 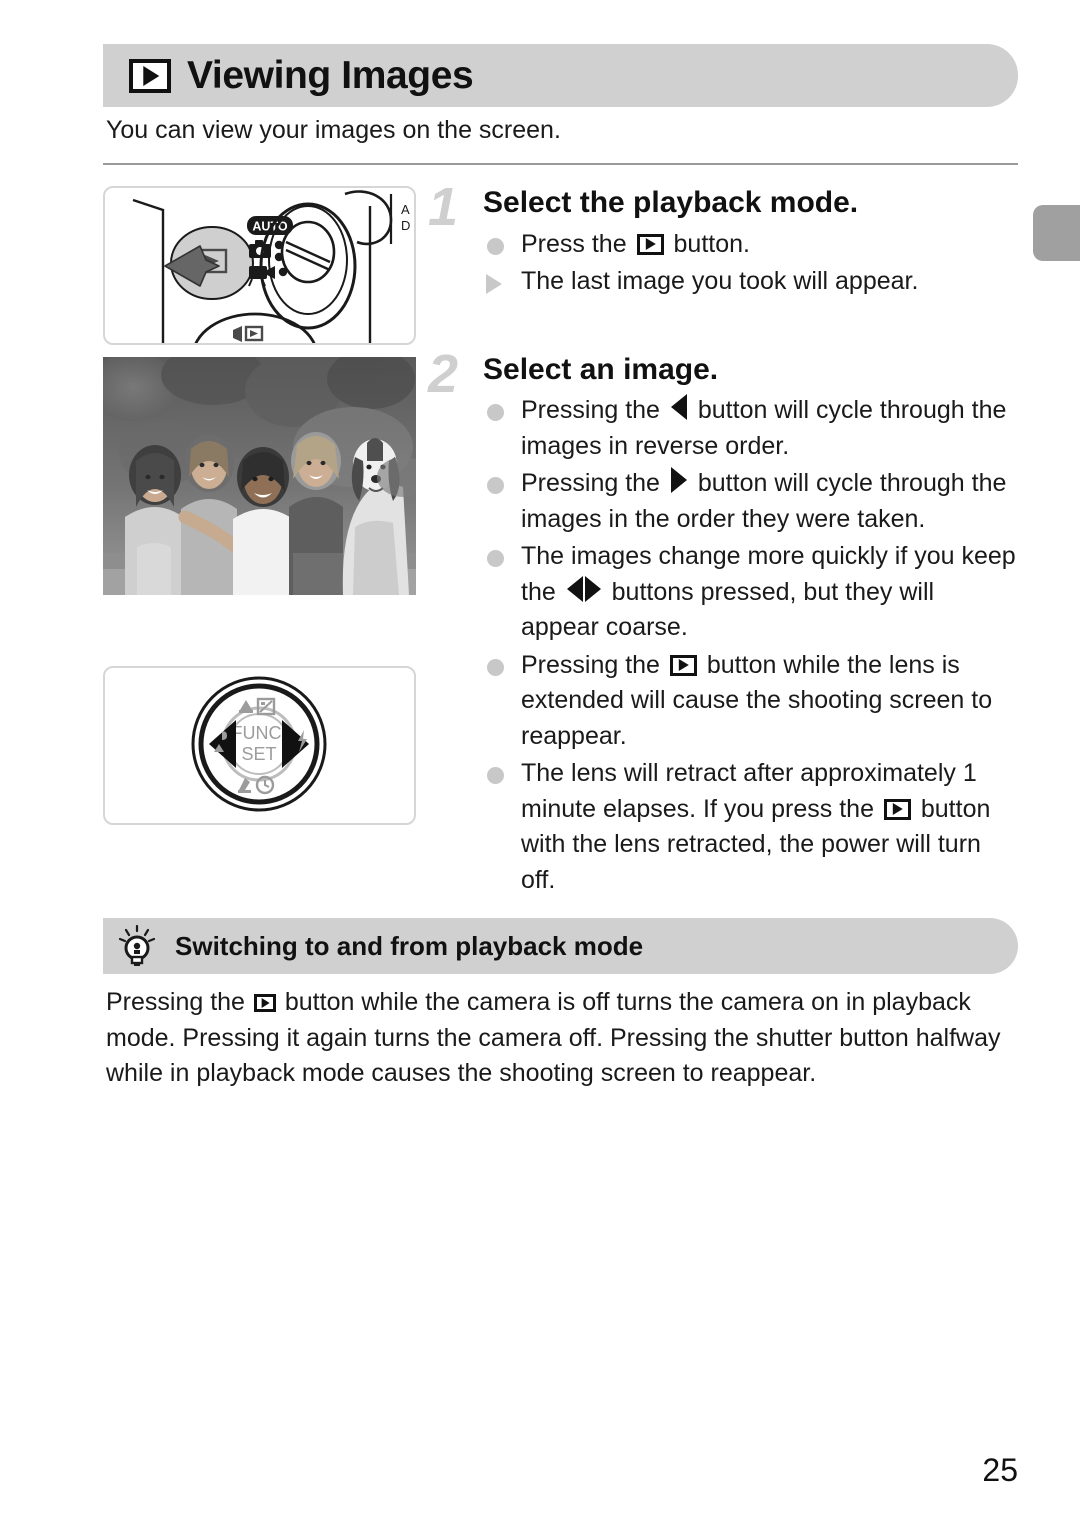 What do you see at coordinates (583, 593) in the screenshot?
I see `left-right-arrow-icon` at bounding box center [583, 593].